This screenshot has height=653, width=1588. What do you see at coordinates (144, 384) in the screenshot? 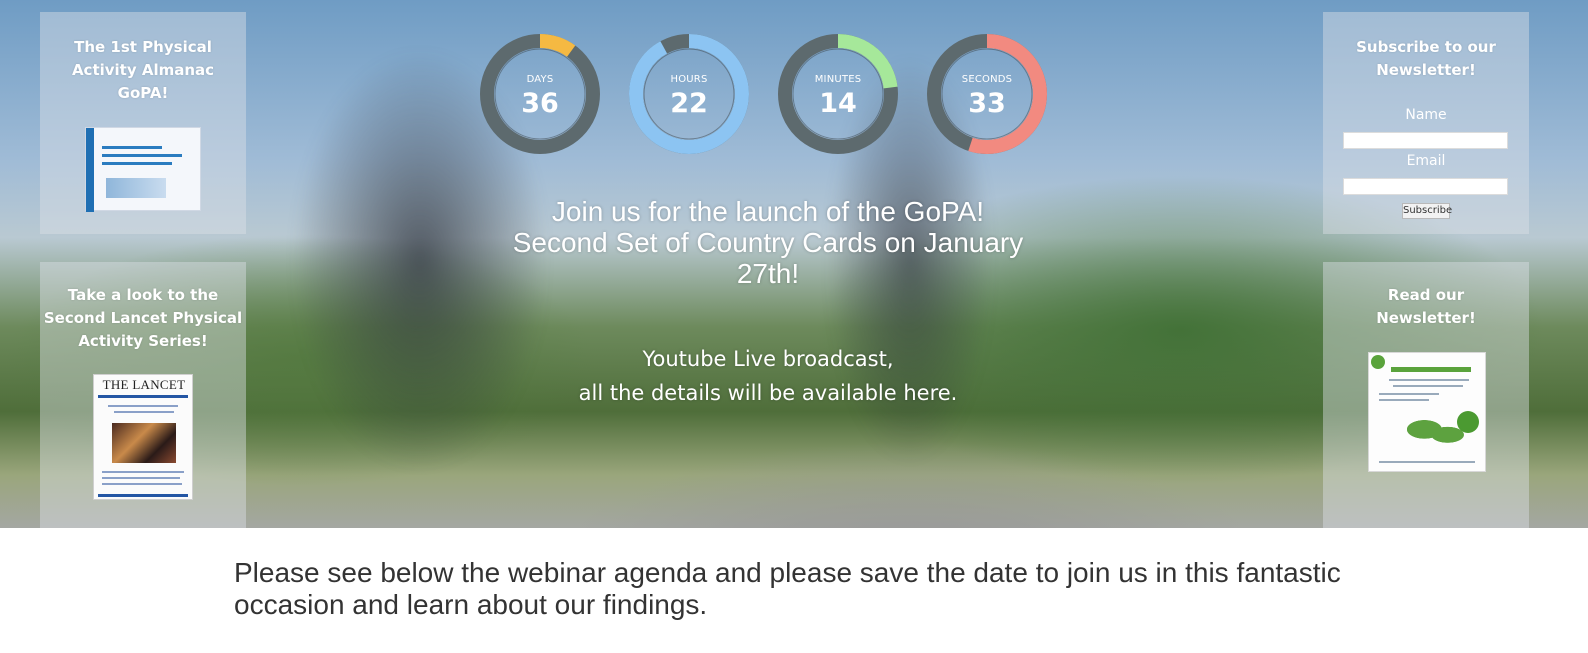
I see `lancet-cover-brand: THE LANCET` at bounding box center [144, 384].